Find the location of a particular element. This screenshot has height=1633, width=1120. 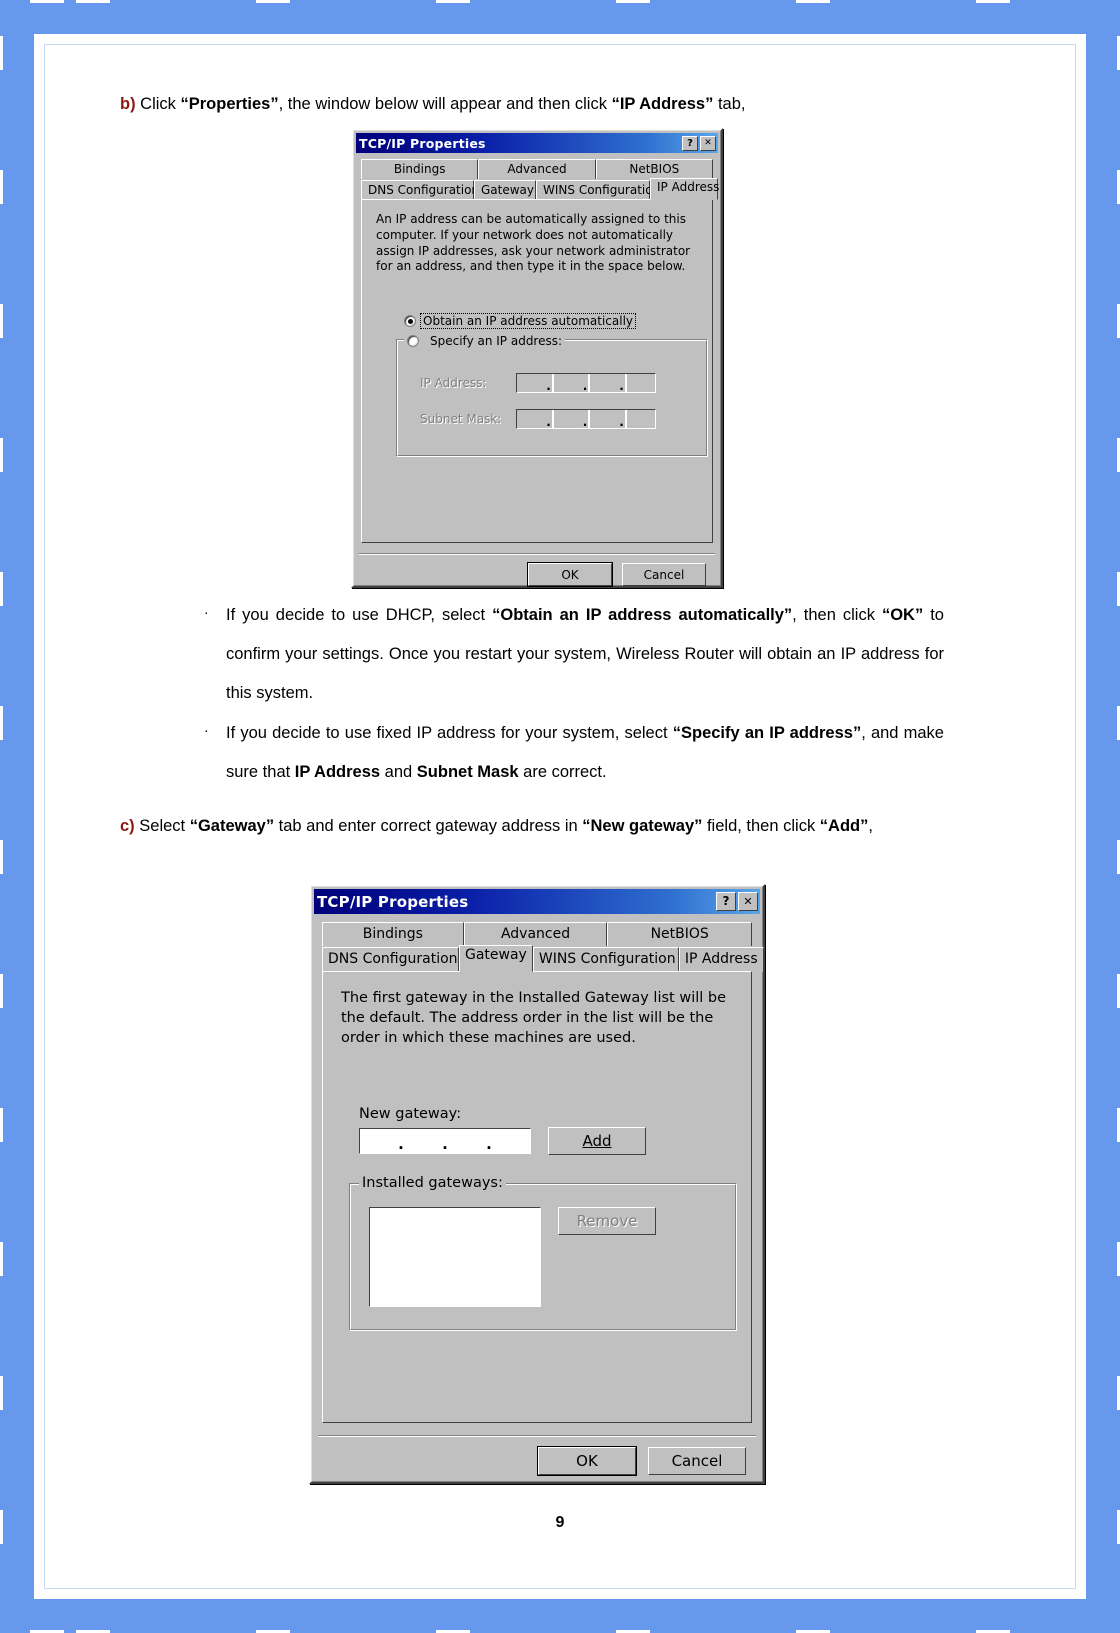

cancel-button-ip: Cancel is located at coordinates (664, 574).